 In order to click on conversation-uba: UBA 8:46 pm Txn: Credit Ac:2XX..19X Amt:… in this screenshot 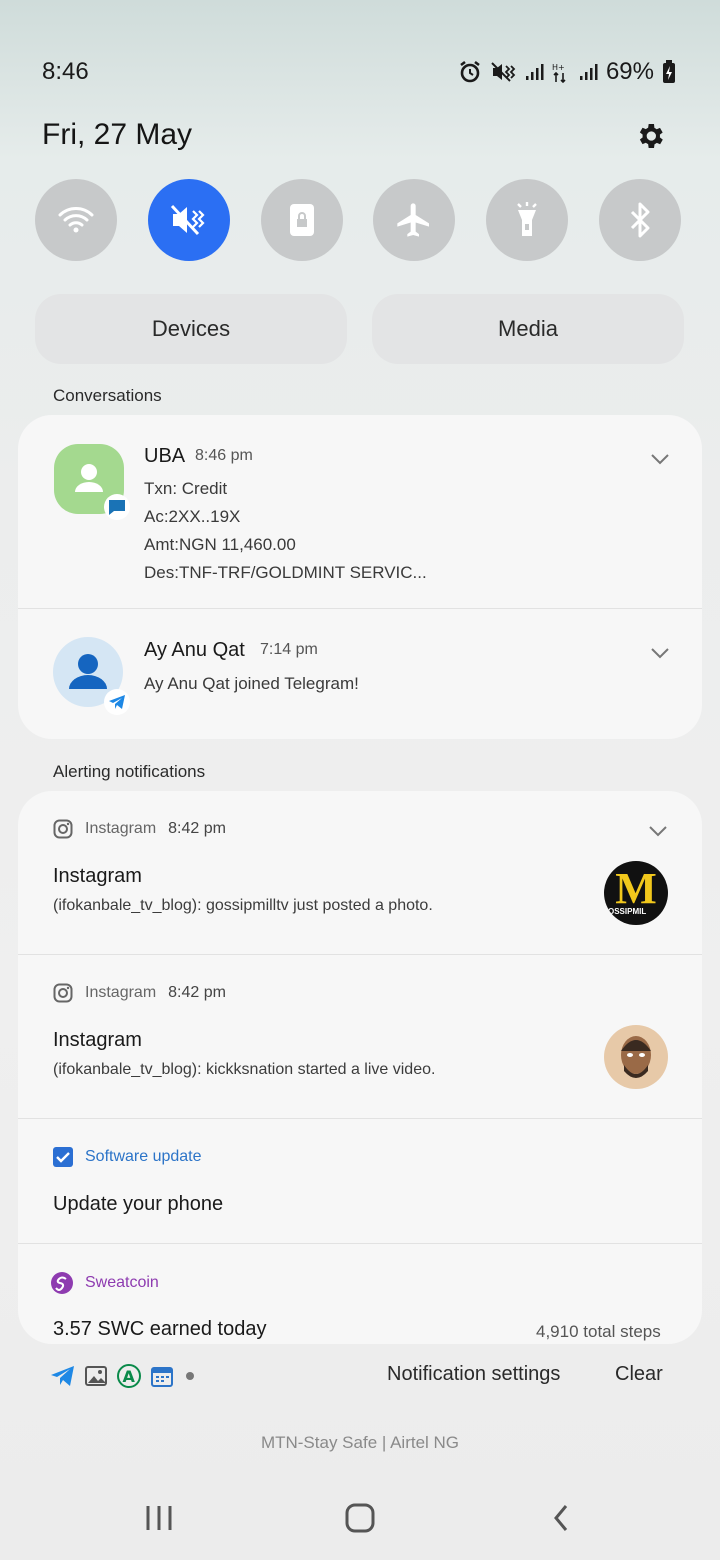, I will do `click(360, 511)`.